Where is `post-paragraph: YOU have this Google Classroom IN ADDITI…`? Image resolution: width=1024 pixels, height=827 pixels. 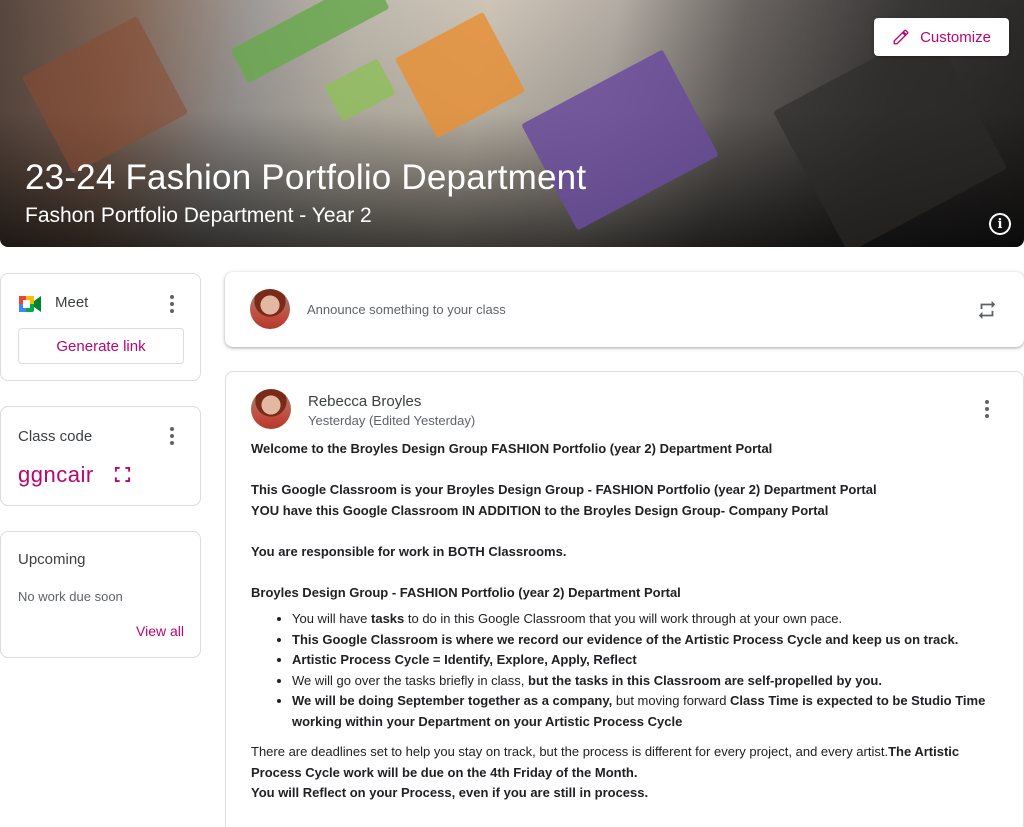
post-paragraph: YOU have this Google Classroom IN ADDITI… is located at coordinates (540, 510).